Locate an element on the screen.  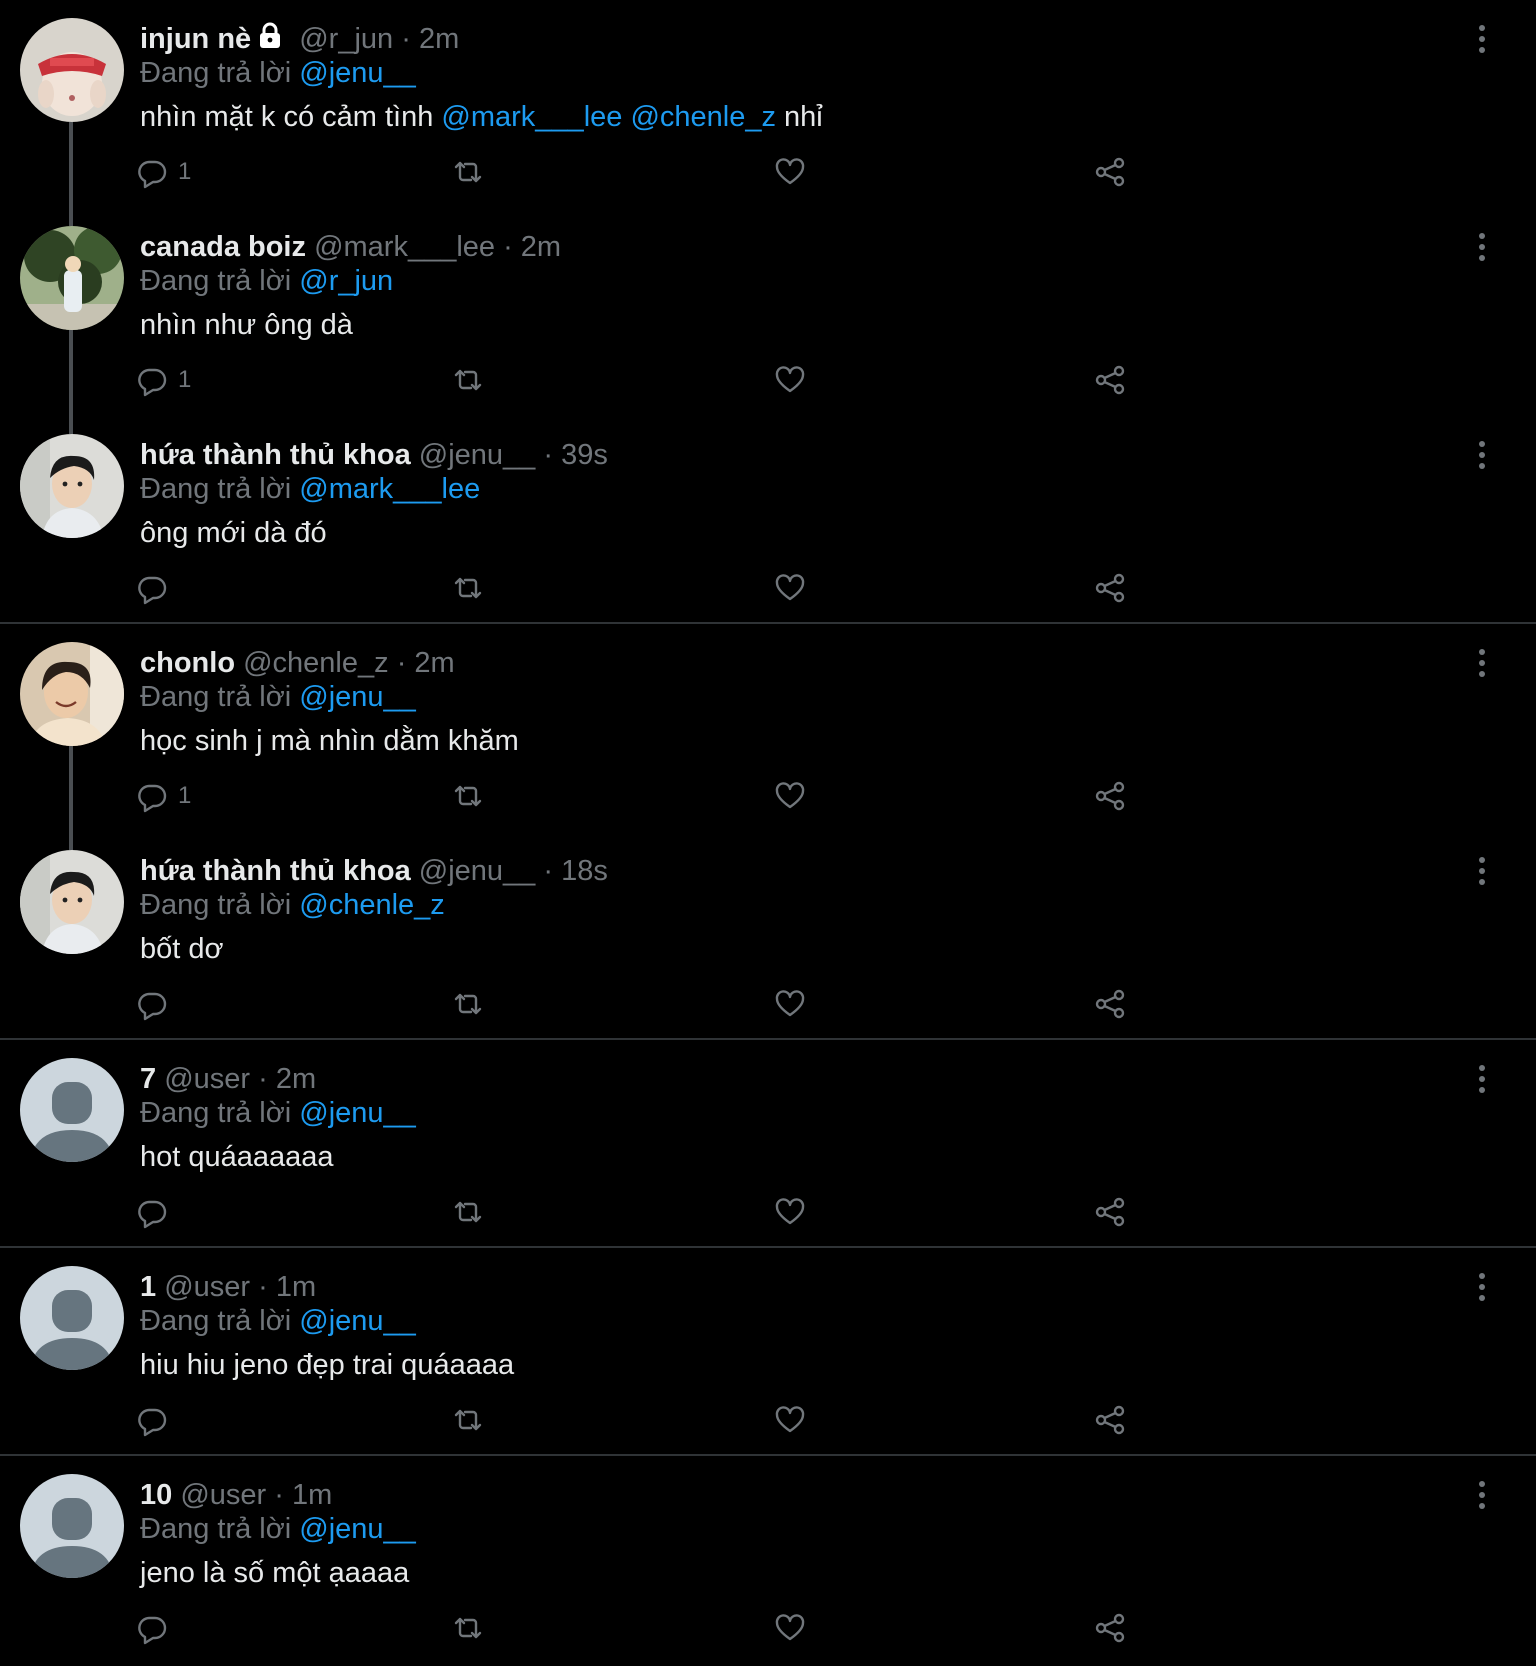
mention-link: @chenle_z is located at coordinates (703, 117).